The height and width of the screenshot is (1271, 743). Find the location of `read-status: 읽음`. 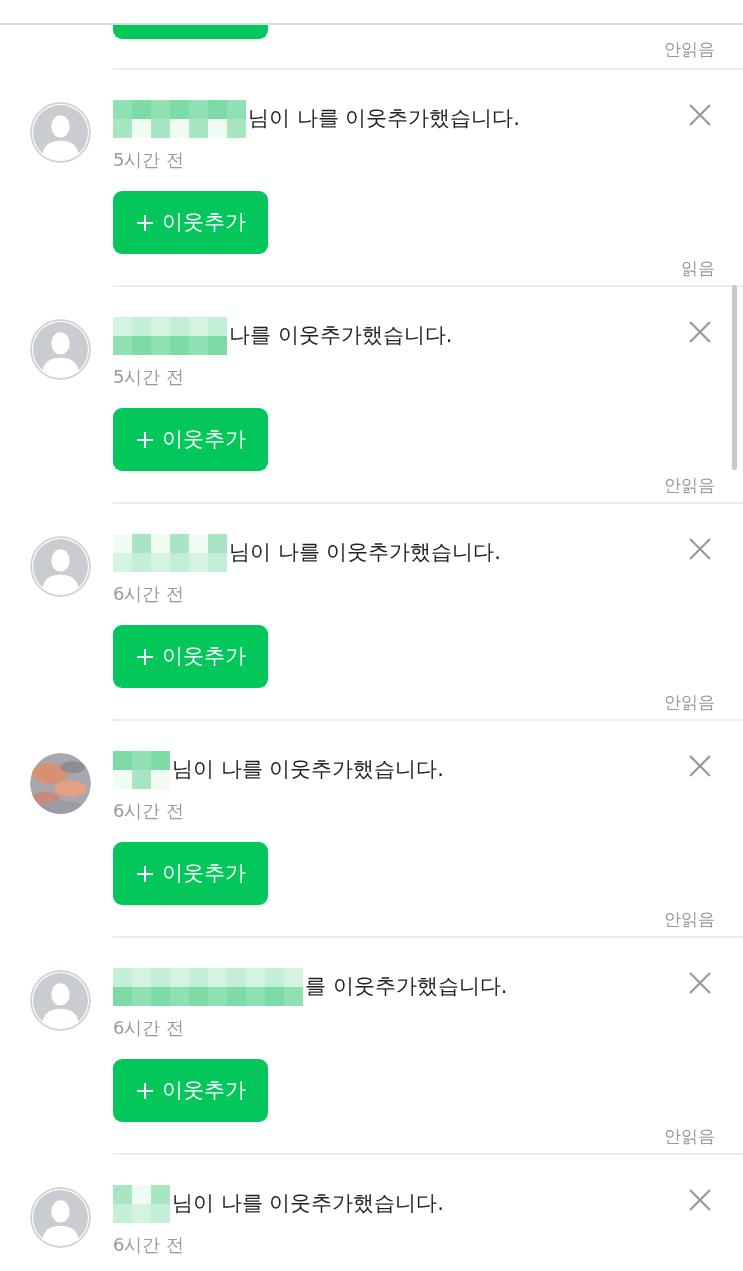

read-status: 읽음 is located at coordinates (698, 268).